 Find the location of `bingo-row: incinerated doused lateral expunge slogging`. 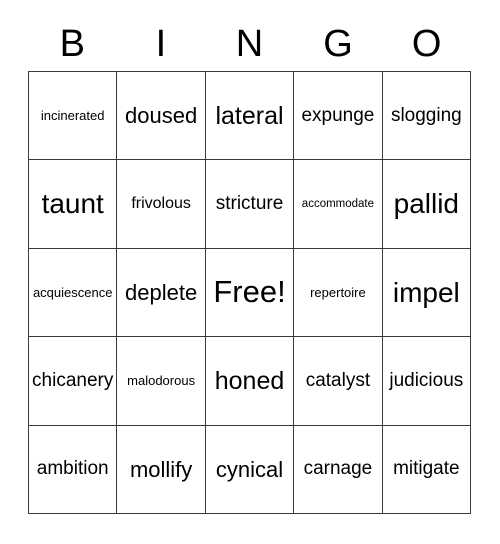

bingo-row: incinerated doused lateral expunge slogging is located at coordinates (250, 116).